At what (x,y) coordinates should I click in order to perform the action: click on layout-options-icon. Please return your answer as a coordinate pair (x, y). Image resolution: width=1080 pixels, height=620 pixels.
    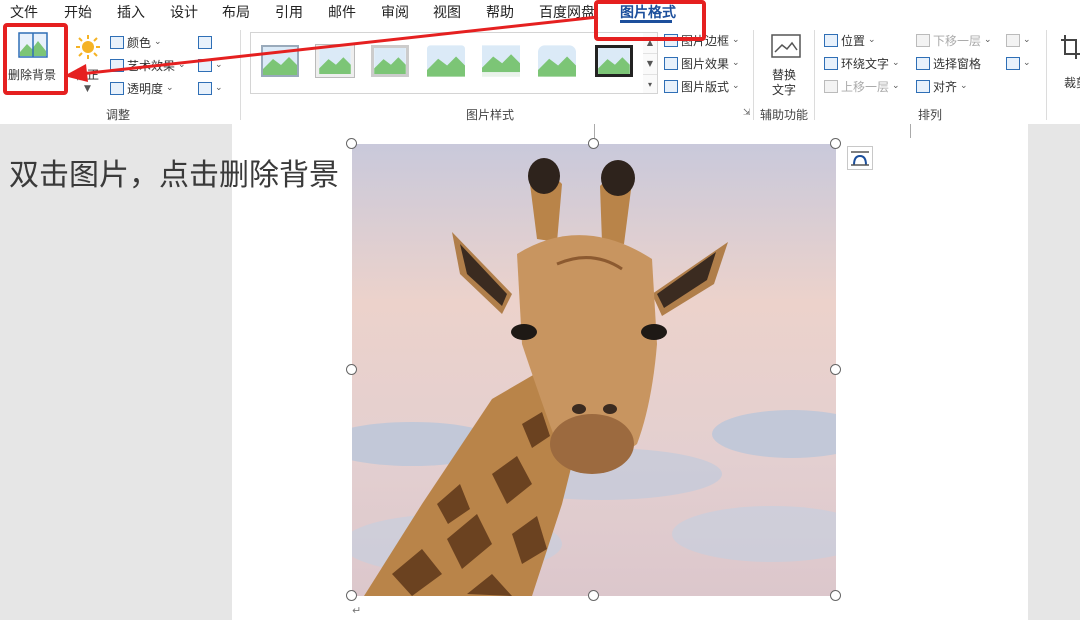
    Looking at the image, I should click on (860, 158).